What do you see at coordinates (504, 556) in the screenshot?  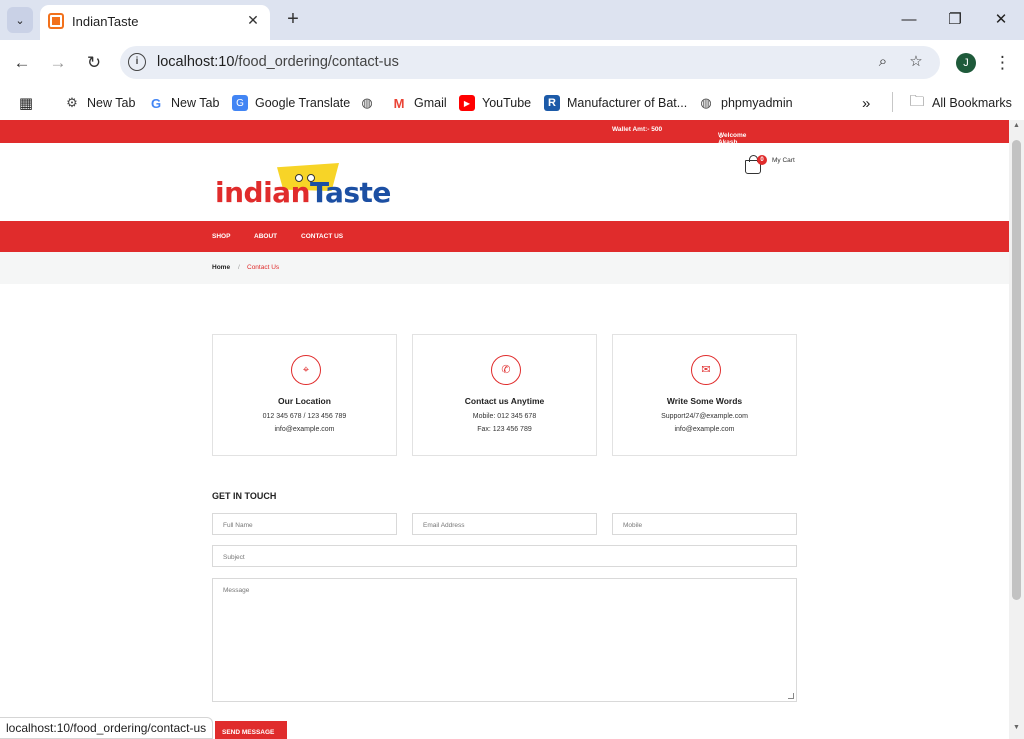 I see `subject-field: Subject` at bounding box center [504, 556].